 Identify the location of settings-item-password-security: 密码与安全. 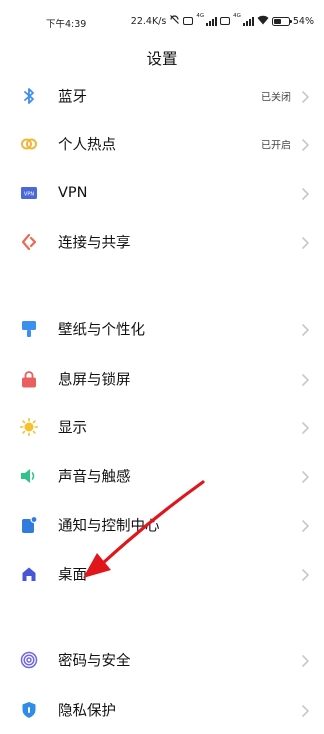
(162, 660).